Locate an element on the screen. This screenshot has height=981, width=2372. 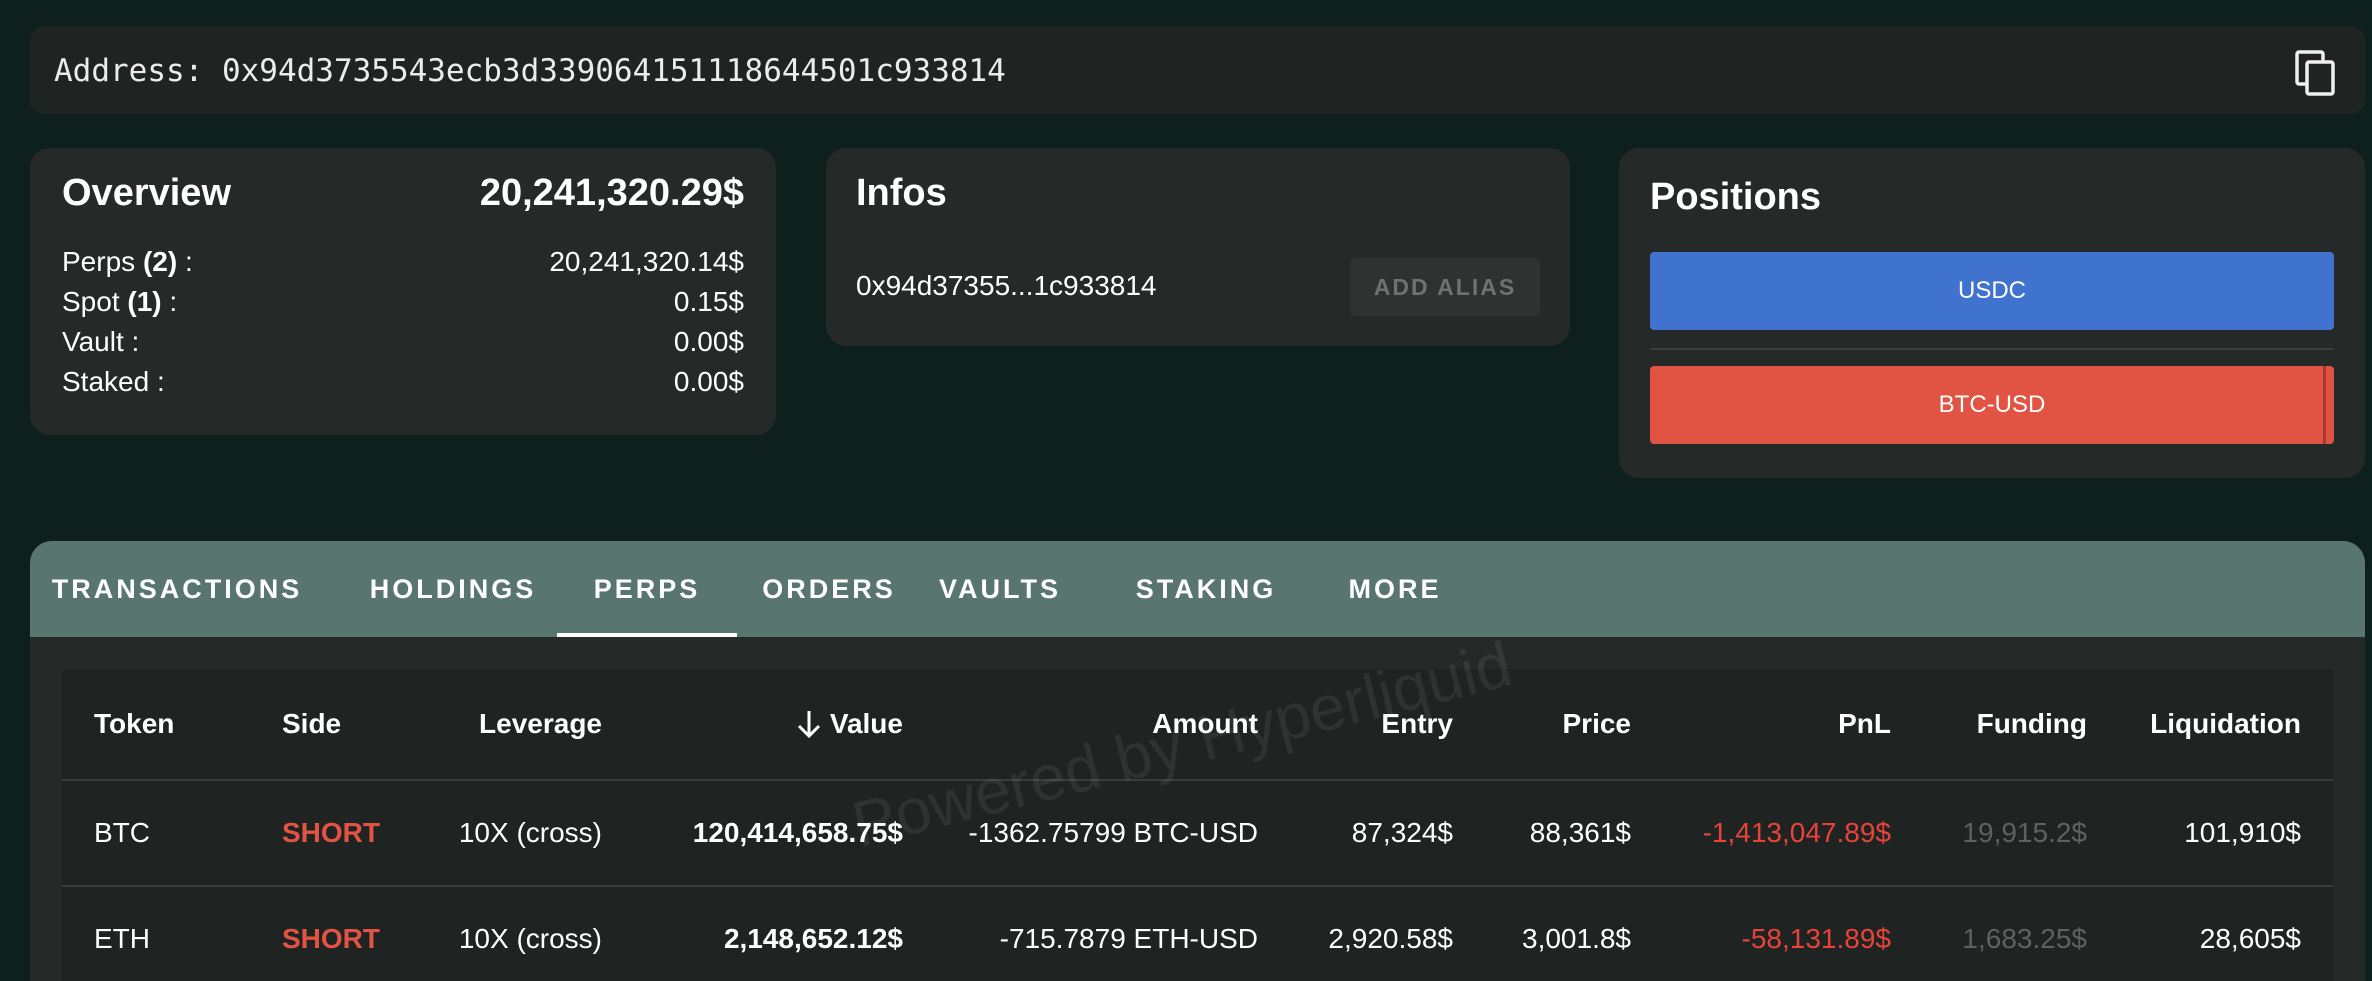
positions-title: Positions is located at coordinates (1736, 197).